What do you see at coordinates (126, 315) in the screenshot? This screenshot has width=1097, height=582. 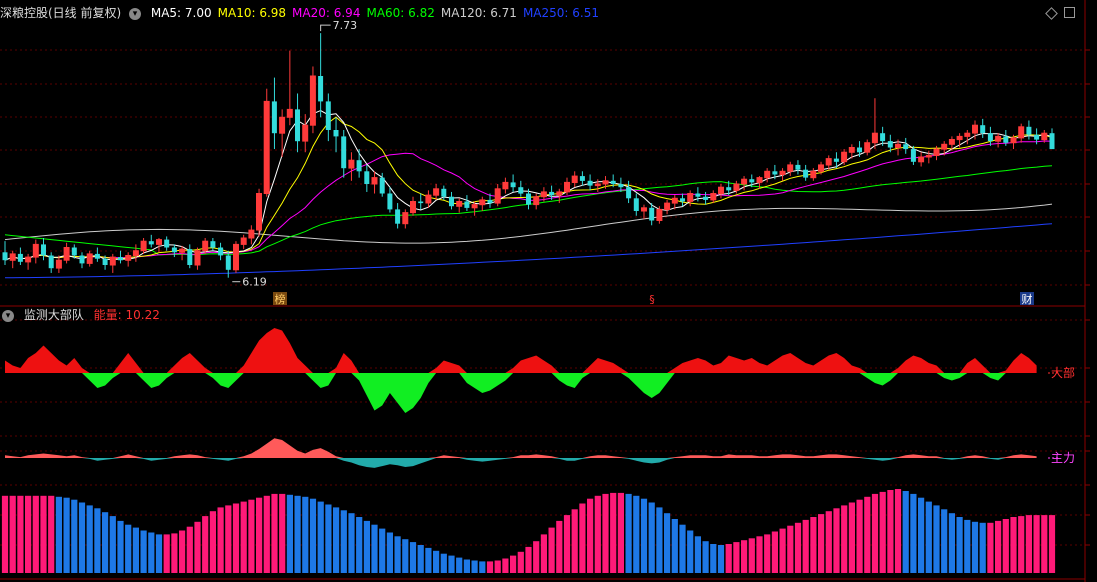 I see `energy-label: 能量: 10.22` at bounding box center [126, 315].